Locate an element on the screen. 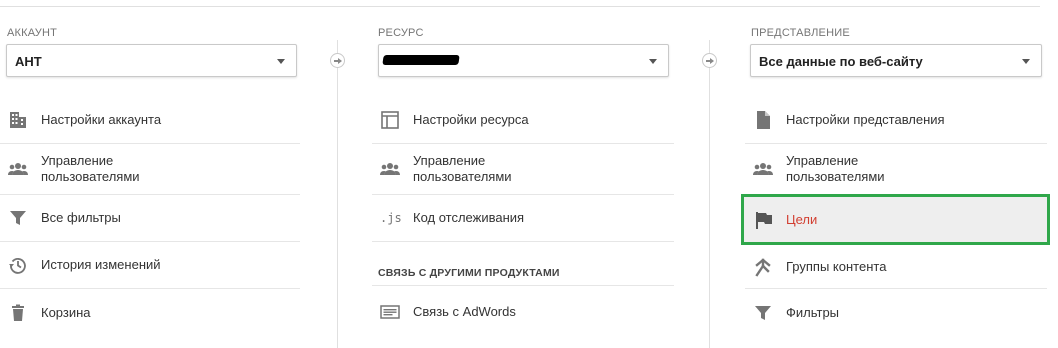 The width and height of the screenshot is (1058, 348). menu-item-label: Код отслеживания is located at coordinates (469, 217).